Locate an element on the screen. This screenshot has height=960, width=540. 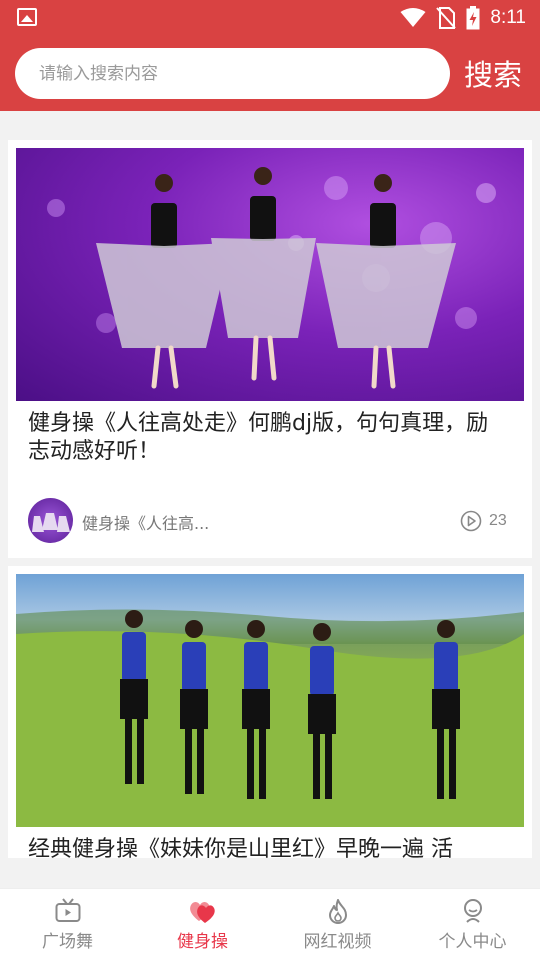
wifi-icon is located at coordinates (413, 17).